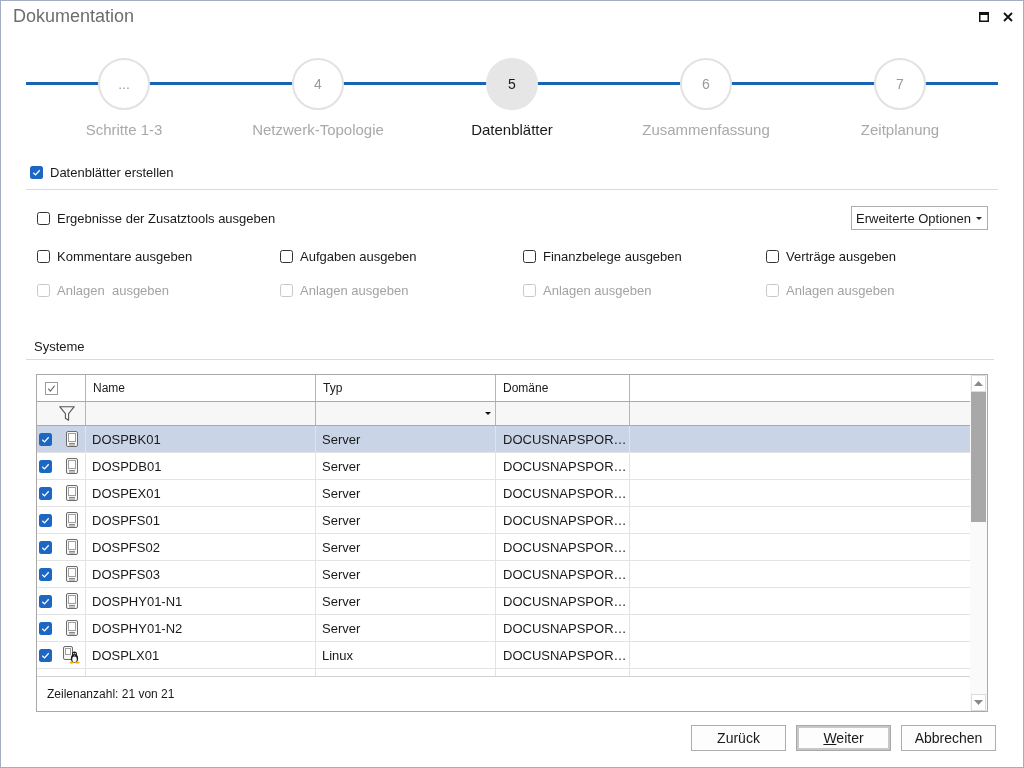 This screenshot has height=768, width=1024. What do you see at coordinates (563, 388) in the screenshot?
I see `column-header: Domäne` at bounding box center [563, 388].